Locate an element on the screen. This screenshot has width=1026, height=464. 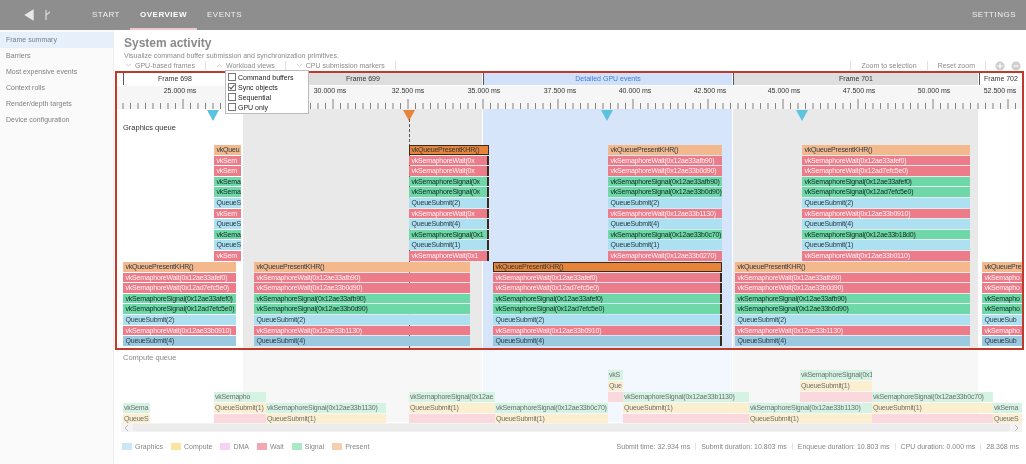
horizontal-scrollbar is located at coordinates (571, 427).